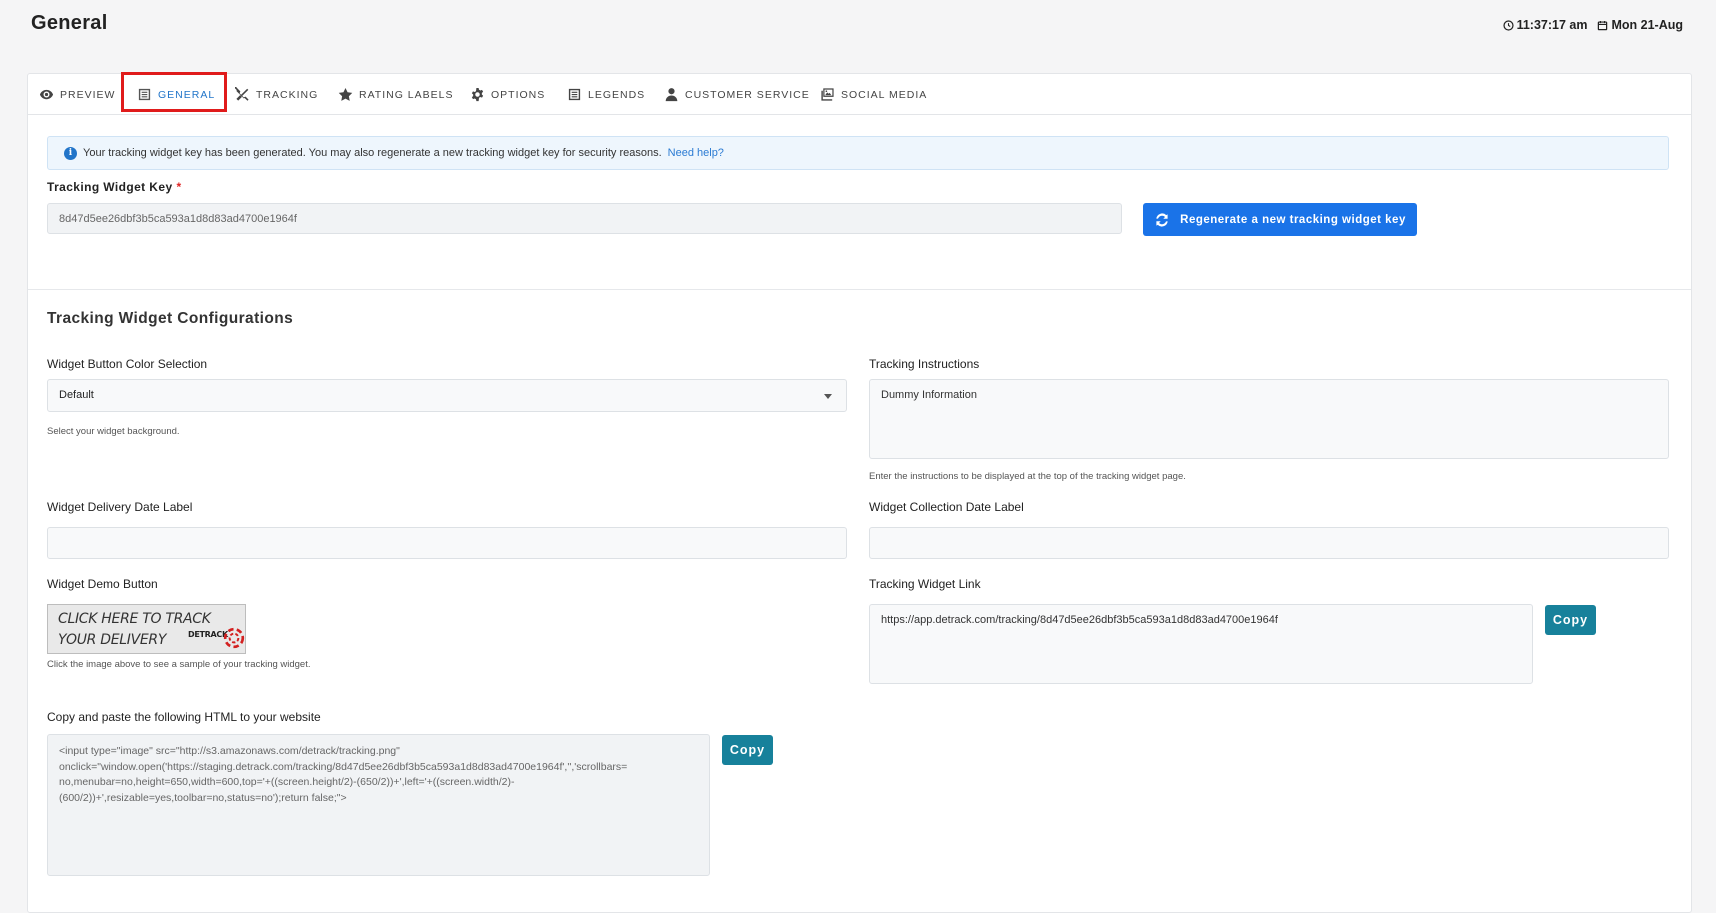  Describe the element at coordinates (858, 30) in the screenshot. I see `top-bar: General 11:37:17 am Mon 21-Aug` at that location.